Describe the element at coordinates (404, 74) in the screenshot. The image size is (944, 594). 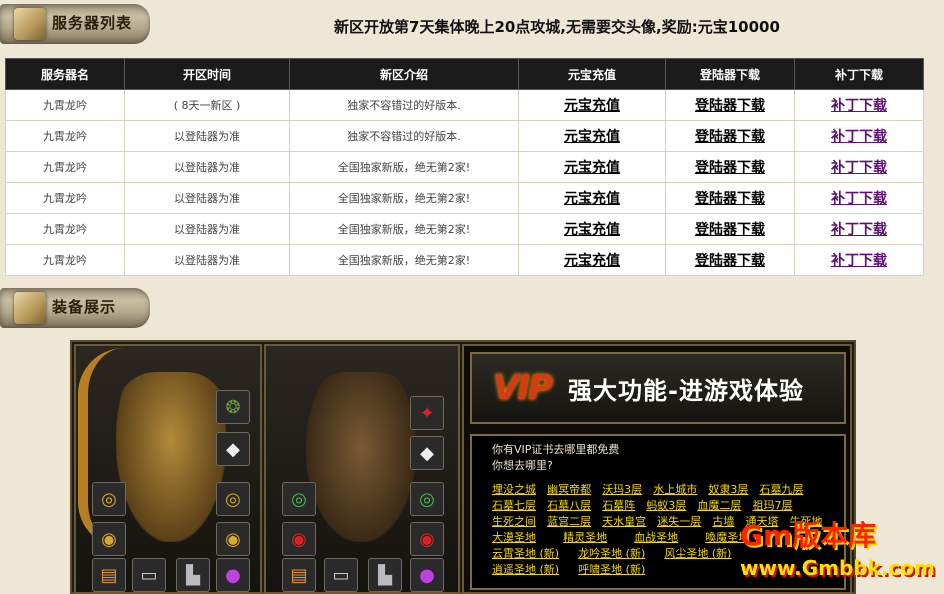
I see `col-intro: 新区介绍` at that location.